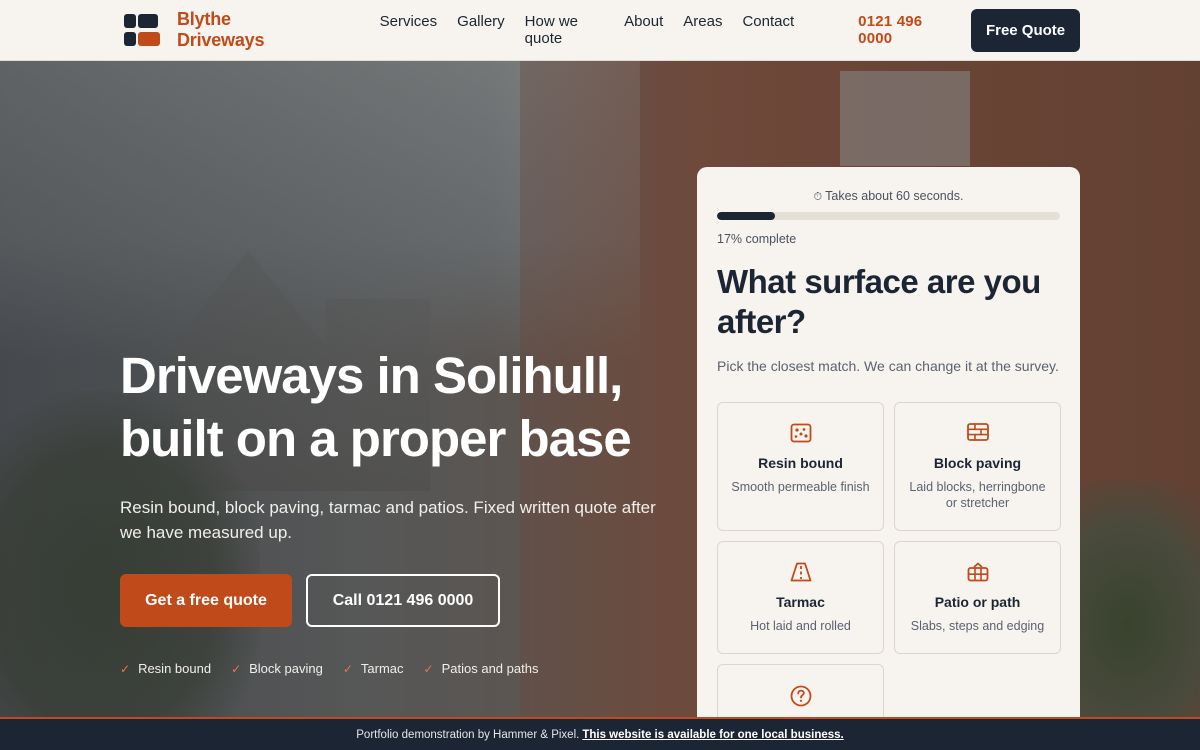 The height and width of the screenshot is (750, 1200). Describe the element at coordinates (403, 600) in the screenshot. I see `call-phone-button: Call 0121 496 0000` at that location.